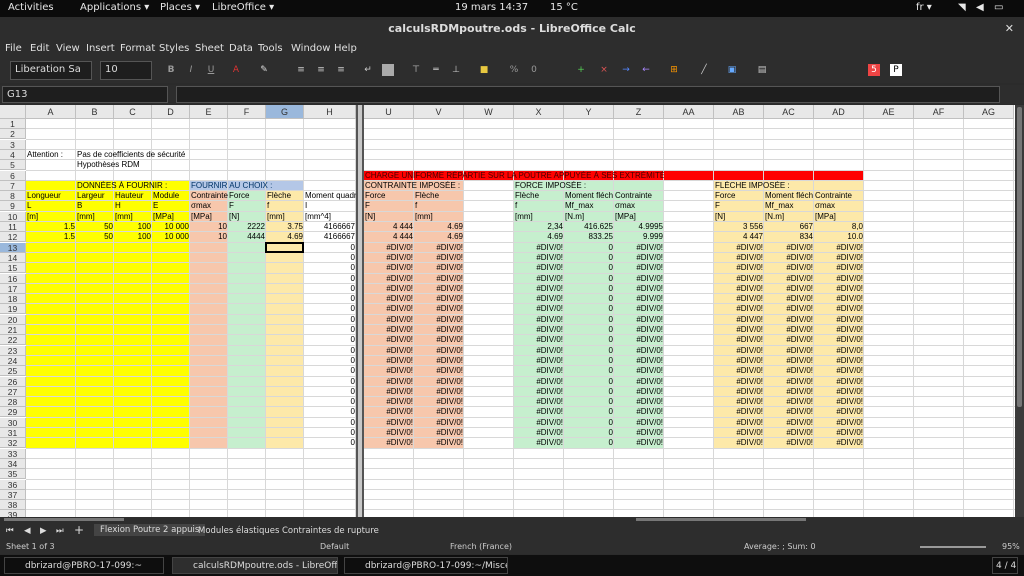 The image size is (1024, 576). Describe the element at coordinates (839, 279) in the screenshot. I see `cell-ad16: #DIV/0!` at that location.